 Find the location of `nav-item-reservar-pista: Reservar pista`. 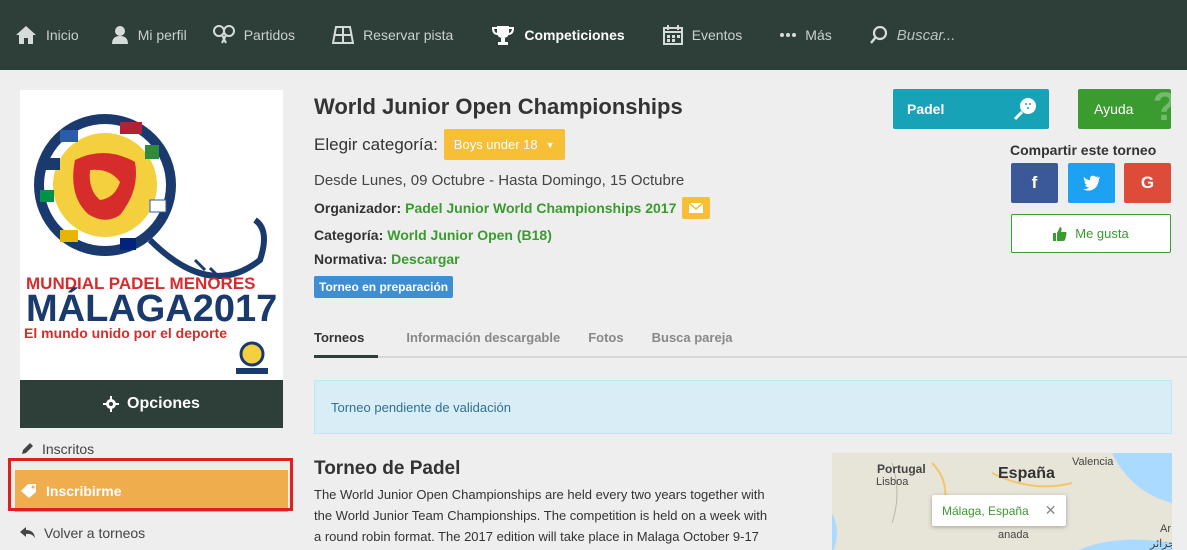

nav-item-reservar-pista: Reservar pista is located at coordinates (392, 35).